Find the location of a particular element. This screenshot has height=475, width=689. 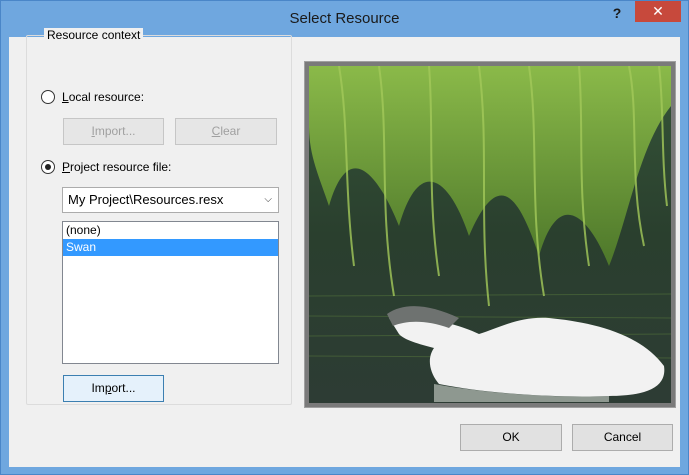

list-item-selected: Swan is located at coordinates (170, 247).